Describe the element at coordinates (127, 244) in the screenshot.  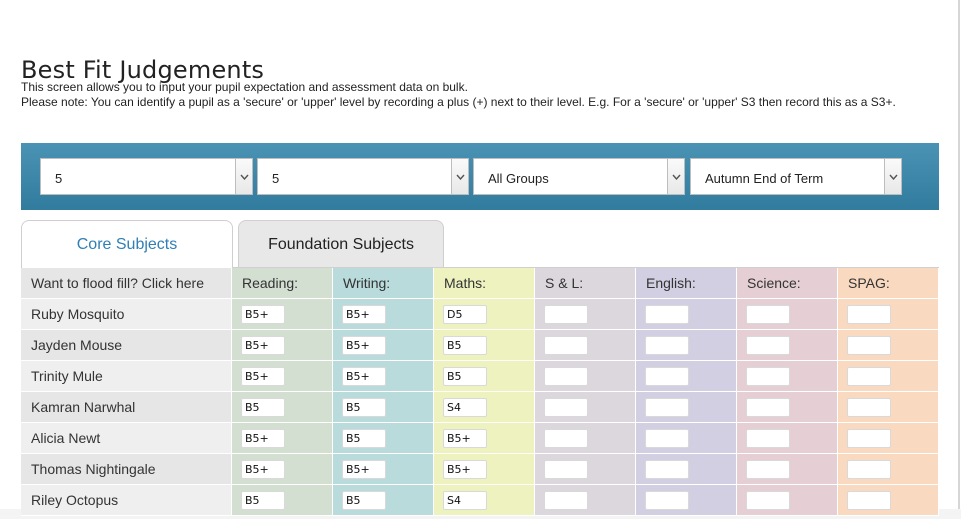
I see `tab-core-subjects: Core Subjects` at that location.